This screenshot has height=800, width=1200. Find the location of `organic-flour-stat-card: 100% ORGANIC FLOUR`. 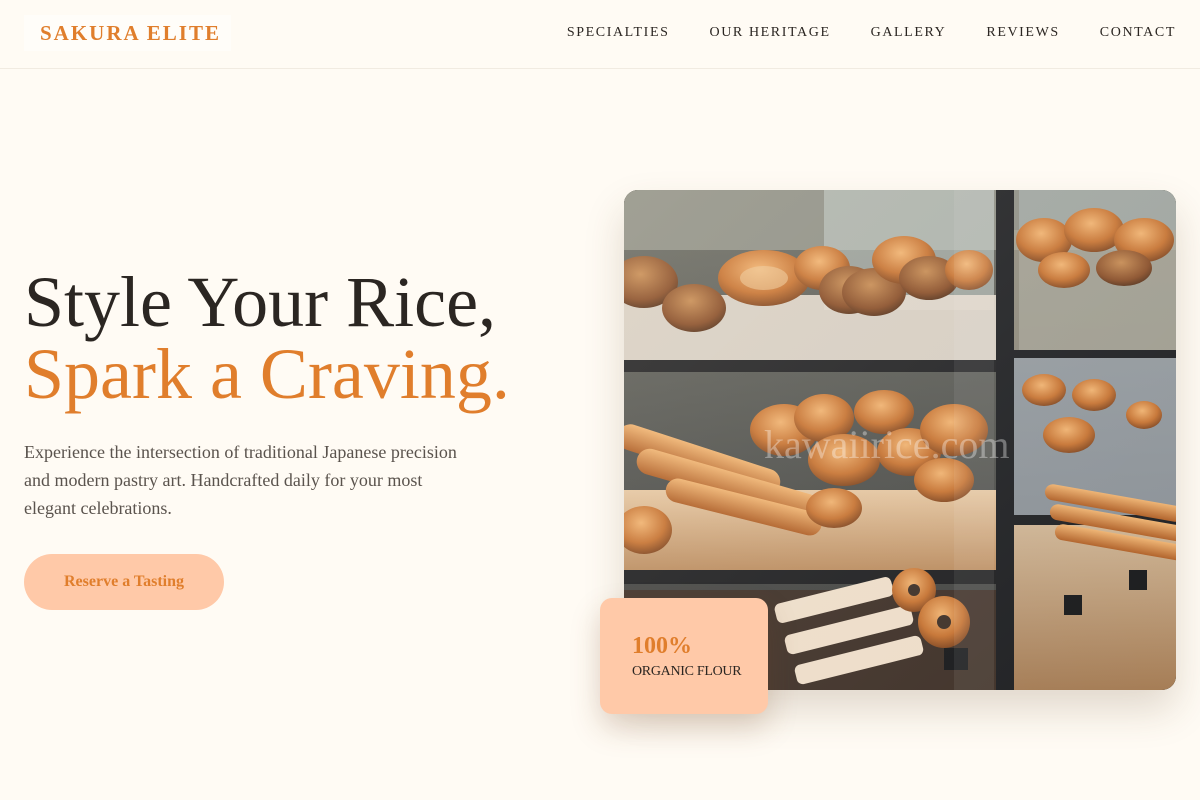

organic-flour-stat-card: 100% ORGANIC FLOUR is located at coordinates (684, 656).